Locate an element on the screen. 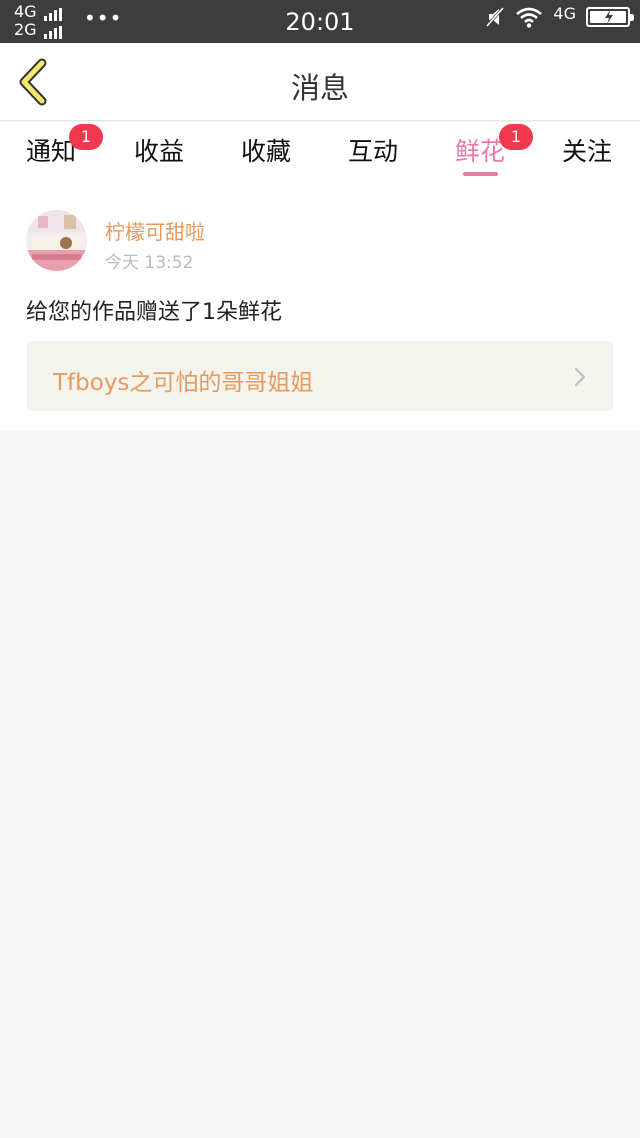  tab-label: 关注 is located at coordinates (587, 151).